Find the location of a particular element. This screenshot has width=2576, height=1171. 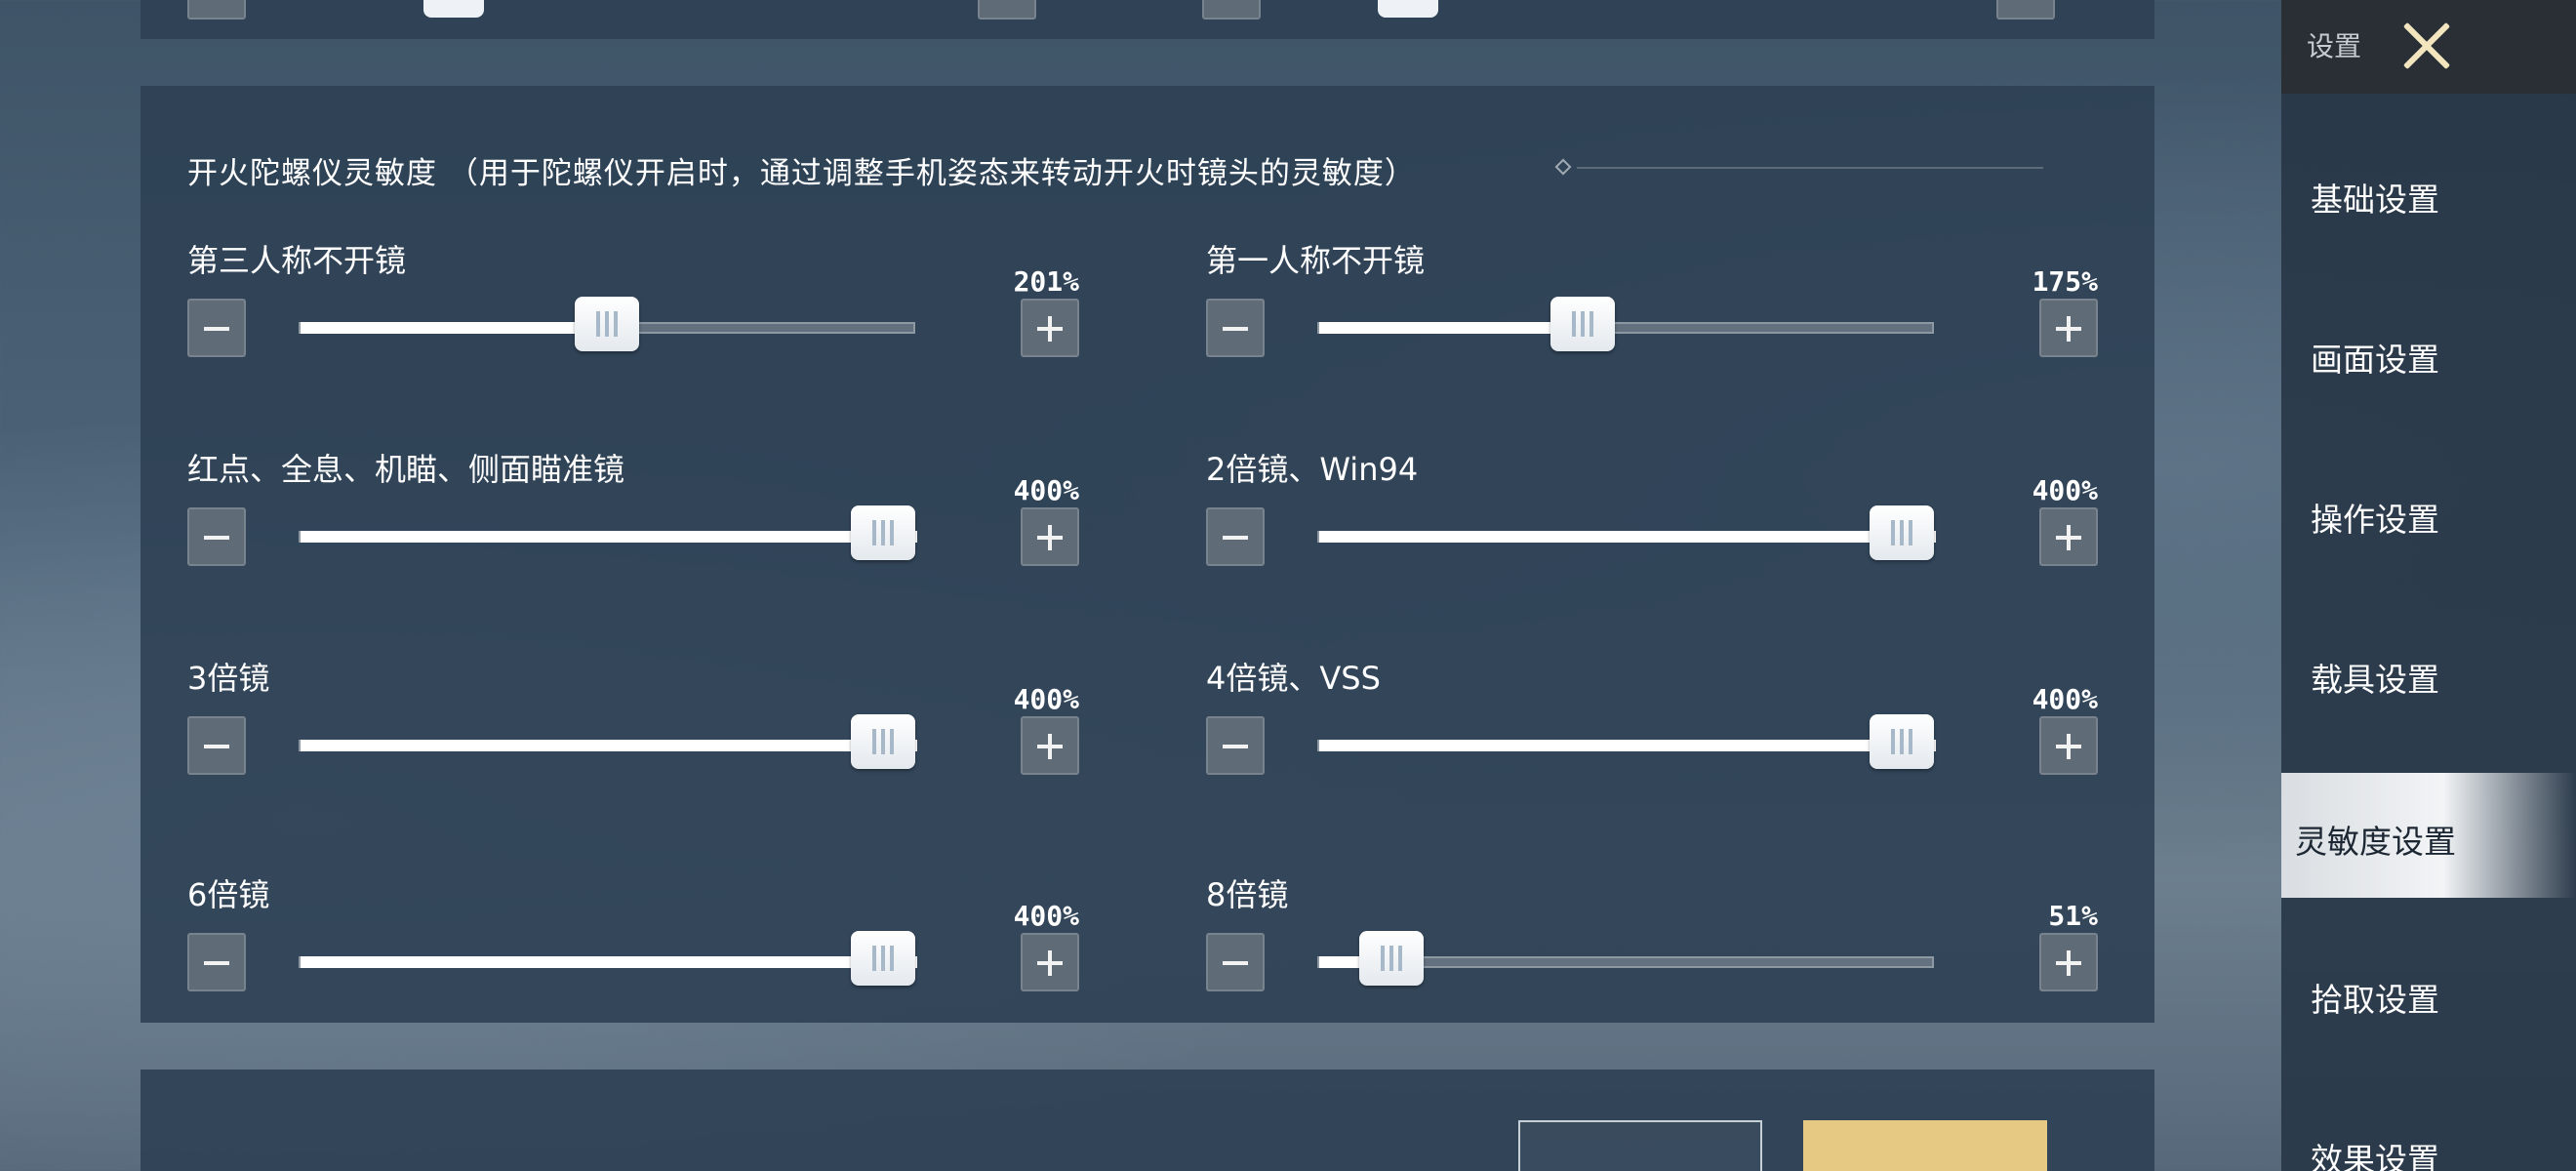

previous-section-panel is located at coordinates (1147, 19).